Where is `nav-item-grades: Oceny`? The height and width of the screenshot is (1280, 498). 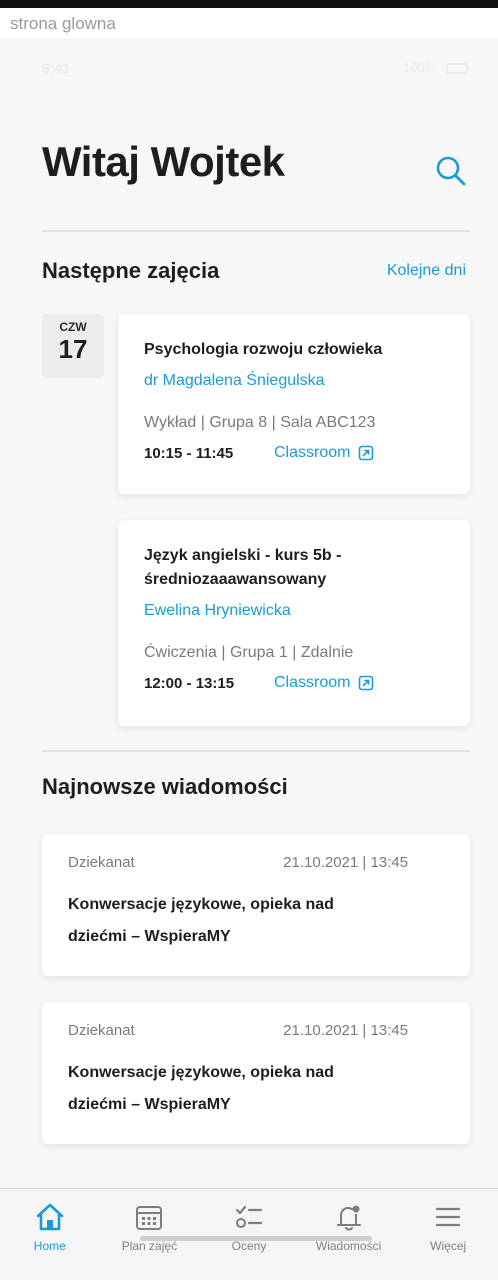
nav-item-grades: Oceny is located at coordinates (249, 1234).